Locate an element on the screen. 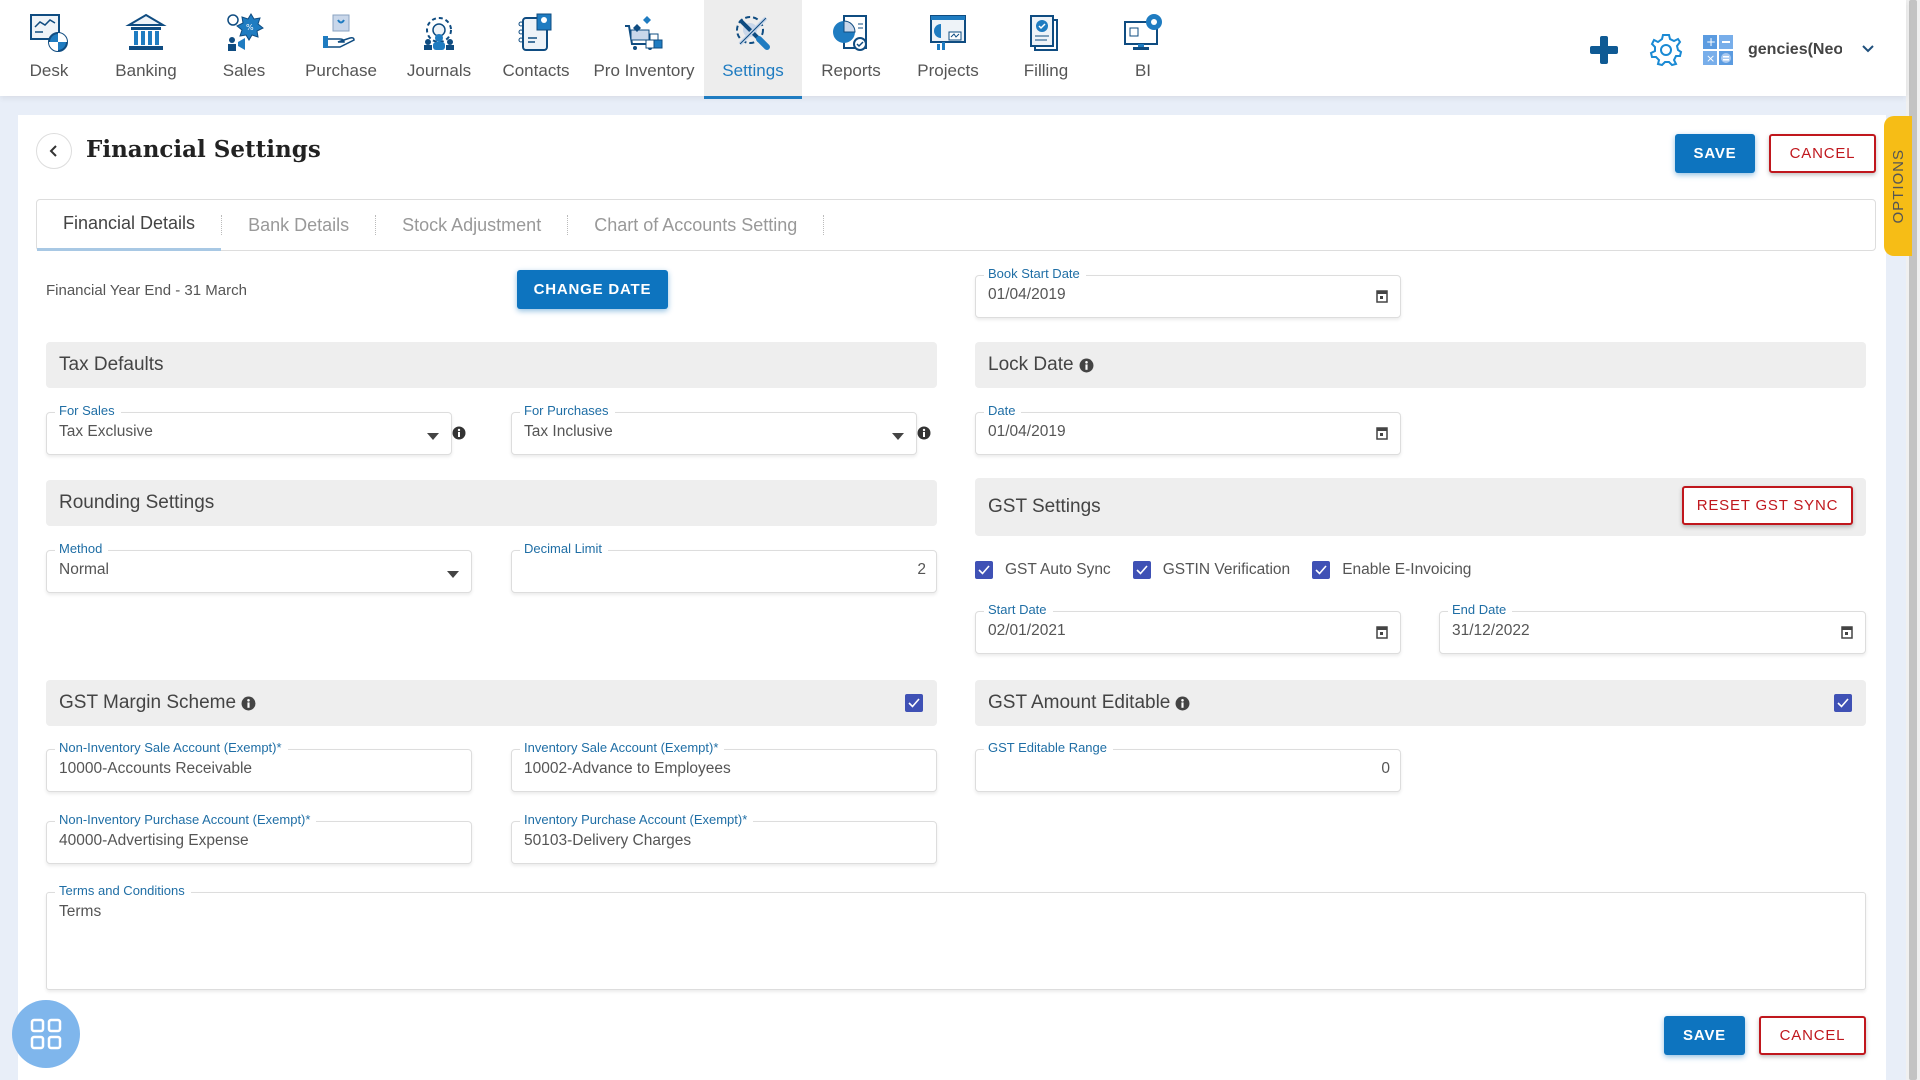 The height and width of the screenshot is (1080, 1920). tab-bank-details: Bank Details is located at coordinates (298, 225).